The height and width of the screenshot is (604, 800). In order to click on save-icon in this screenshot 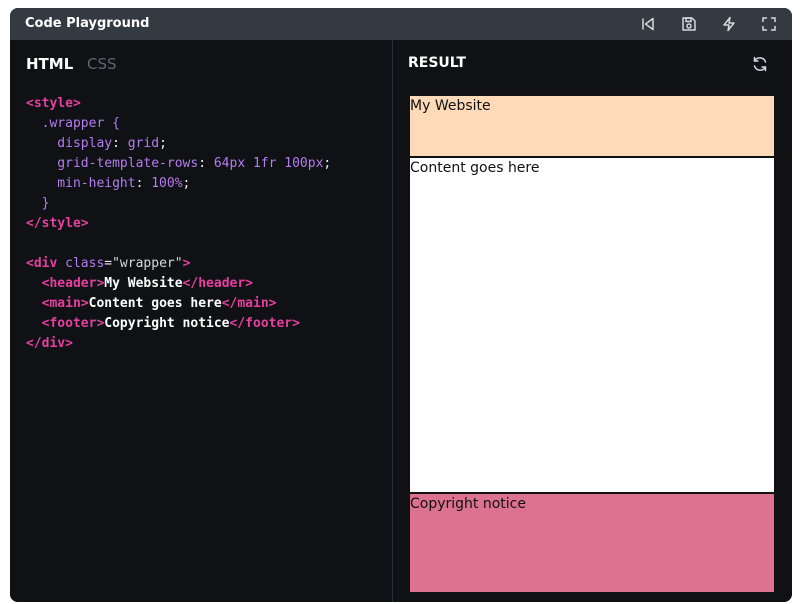, I will do `click(689, 24)`.